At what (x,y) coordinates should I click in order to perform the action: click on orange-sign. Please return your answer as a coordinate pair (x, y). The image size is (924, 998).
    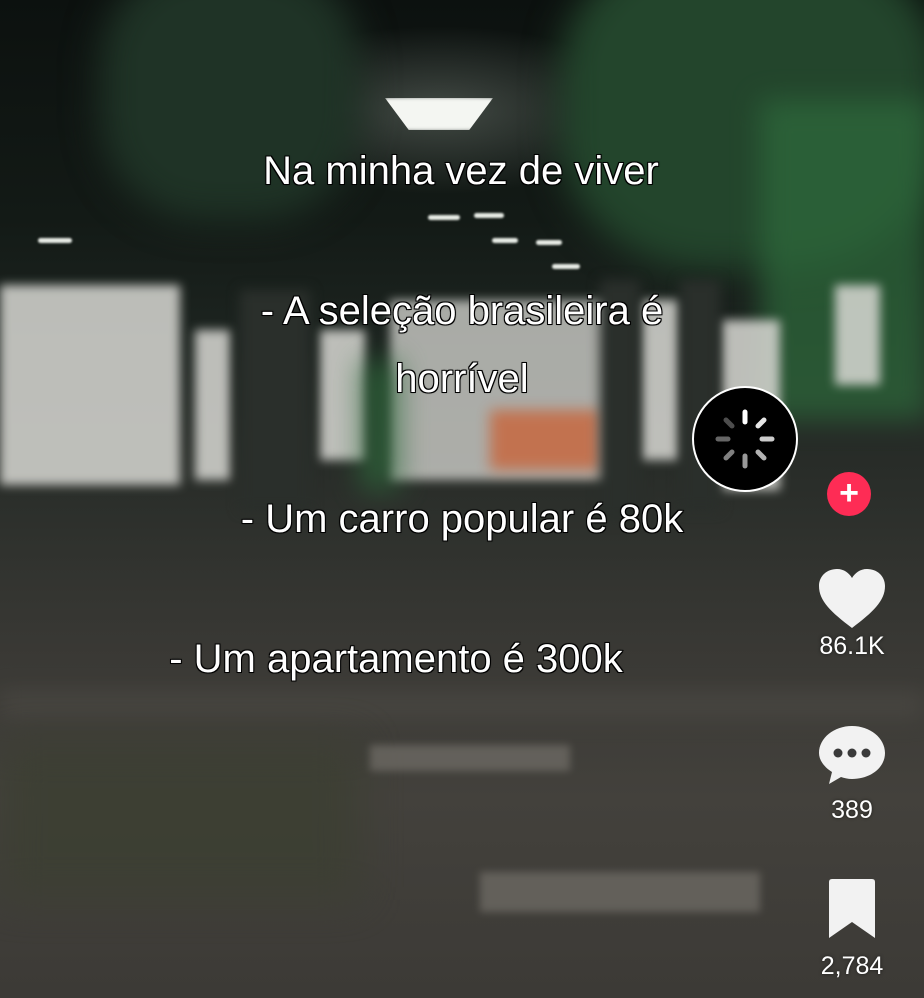
    Looking at the image, I should click on (545, 440).